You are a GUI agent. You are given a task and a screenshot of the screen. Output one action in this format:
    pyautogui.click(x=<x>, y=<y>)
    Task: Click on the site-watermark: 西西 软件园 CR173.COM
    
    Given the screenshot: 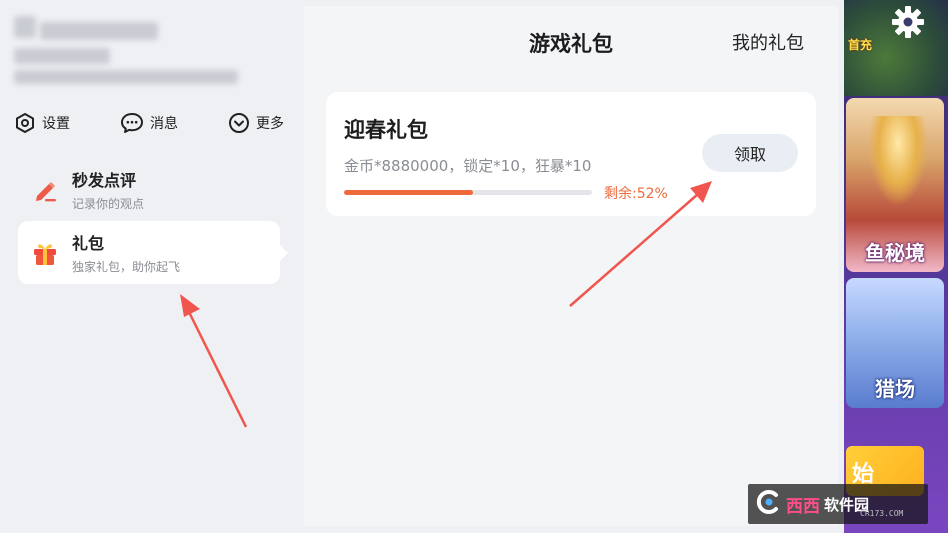 What is the action you would take?
    pyautogui.click(x=838, y=504)
    